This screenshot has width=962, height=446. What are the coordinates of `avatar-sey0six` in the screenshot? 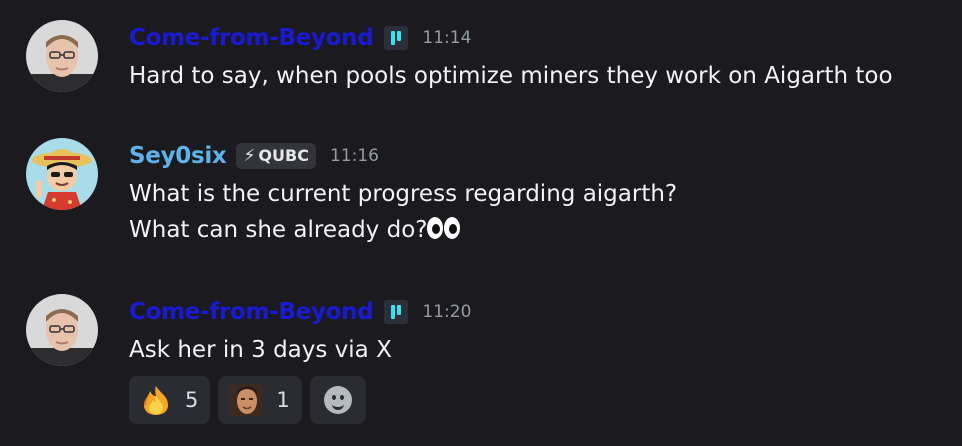 It's located at (62, 174).